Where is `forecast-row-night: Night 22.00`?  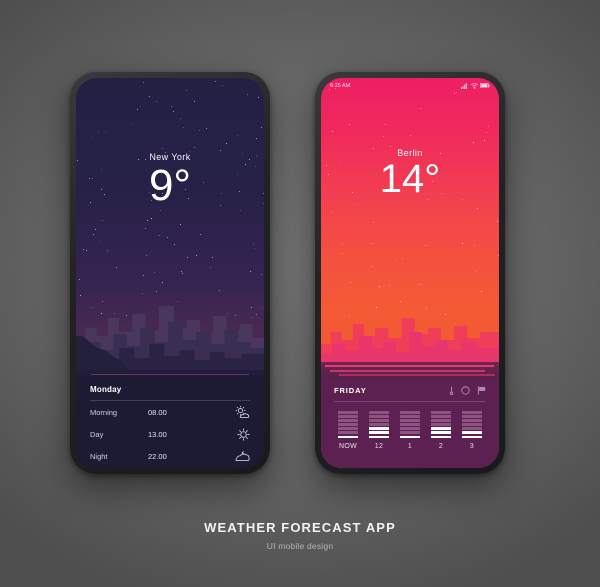
forecast-row-night: Night 22.00 is located at coordinates (170, 456).